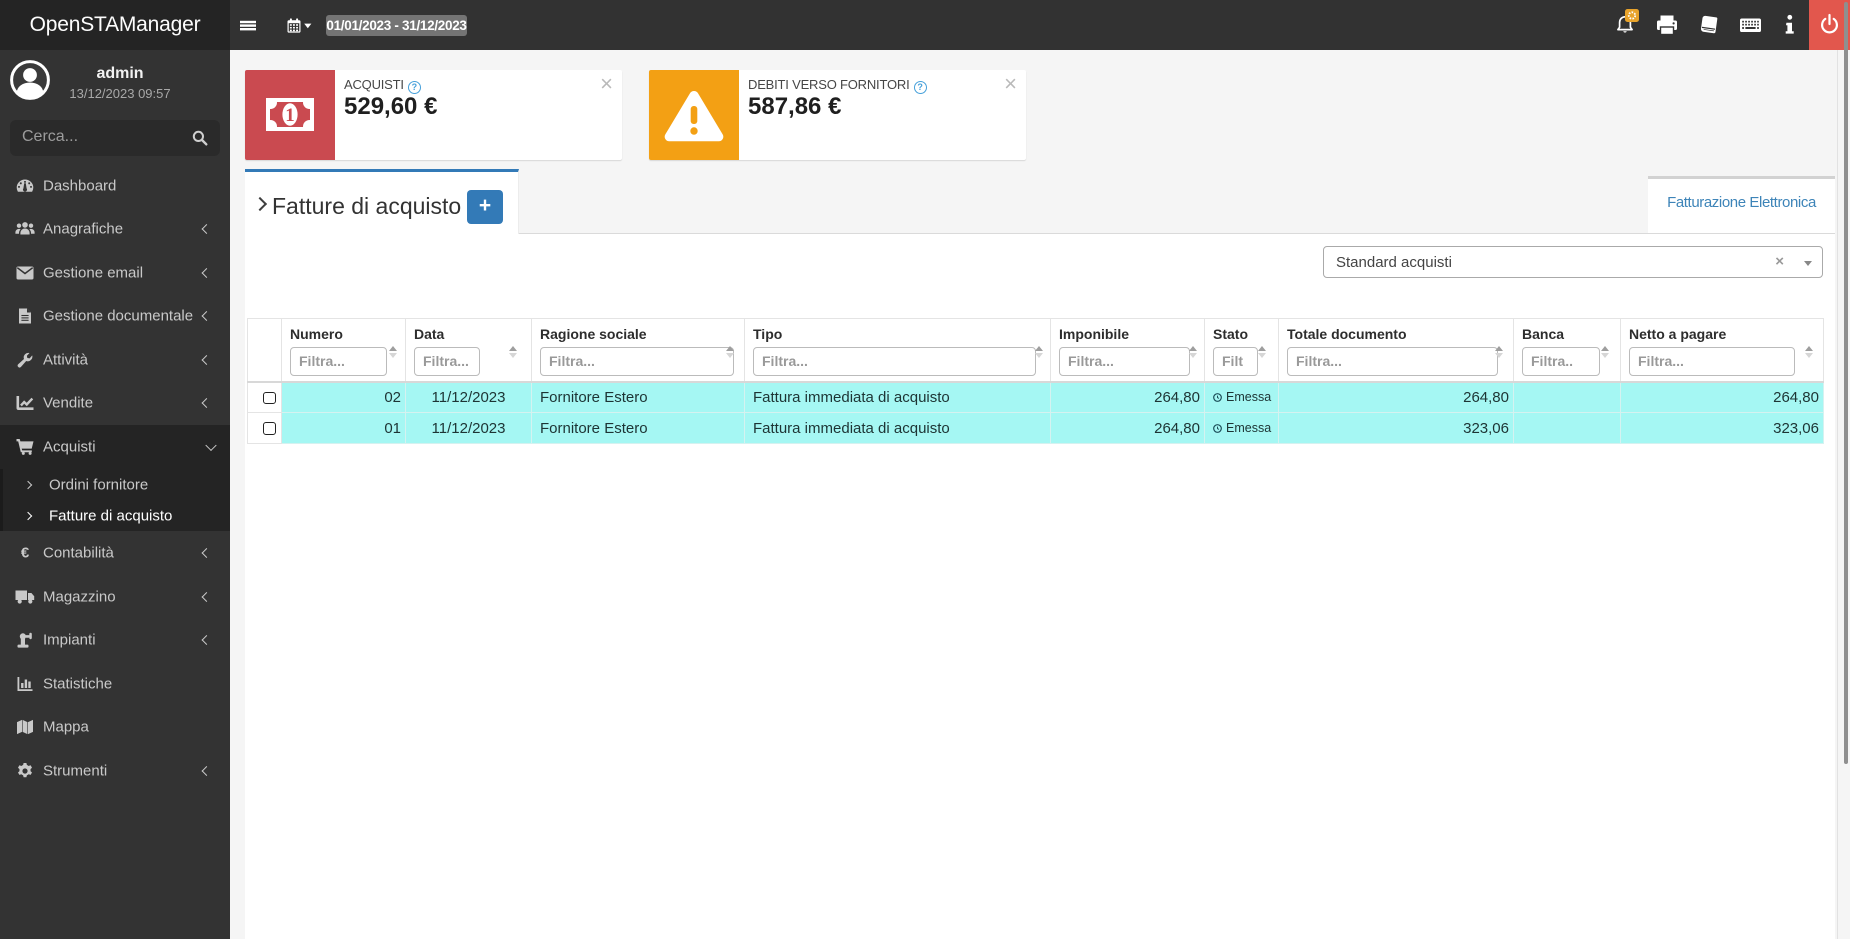 This screenshot has height=939, width=1850. I want to click on svg-text: 1, so click(290, 115).